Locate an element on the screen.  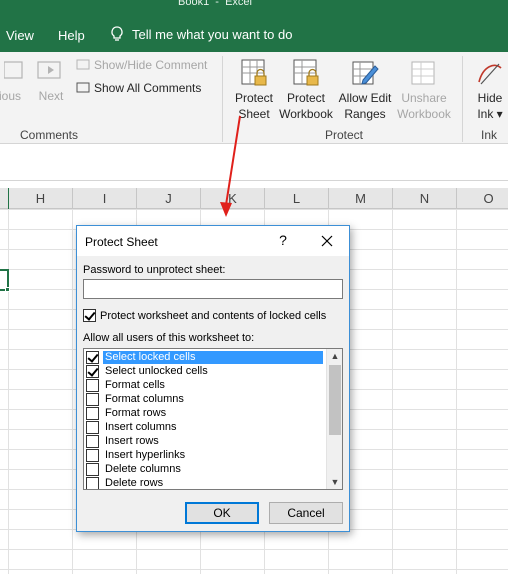
scroll-thumb is located at coordinates (335, 400).